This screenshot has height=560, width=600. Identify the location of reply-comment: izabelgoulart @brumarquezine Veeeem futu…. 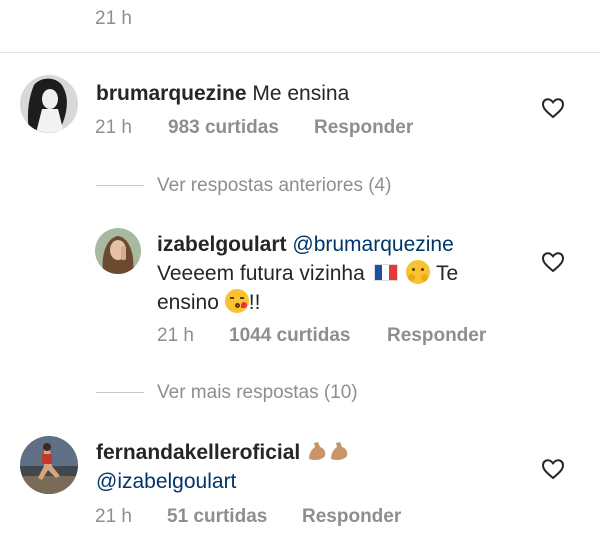
(342, 273).